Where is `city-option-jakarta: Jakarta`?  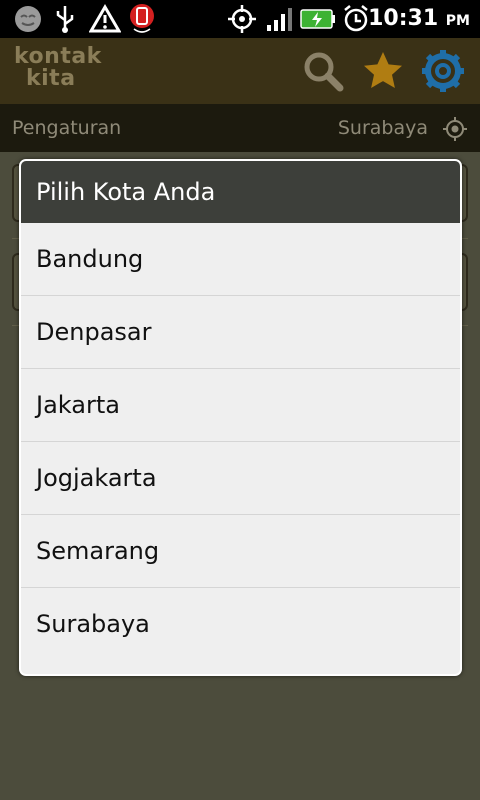
city-option-jakarta: Jakarta is located at coordinates (240, 405).